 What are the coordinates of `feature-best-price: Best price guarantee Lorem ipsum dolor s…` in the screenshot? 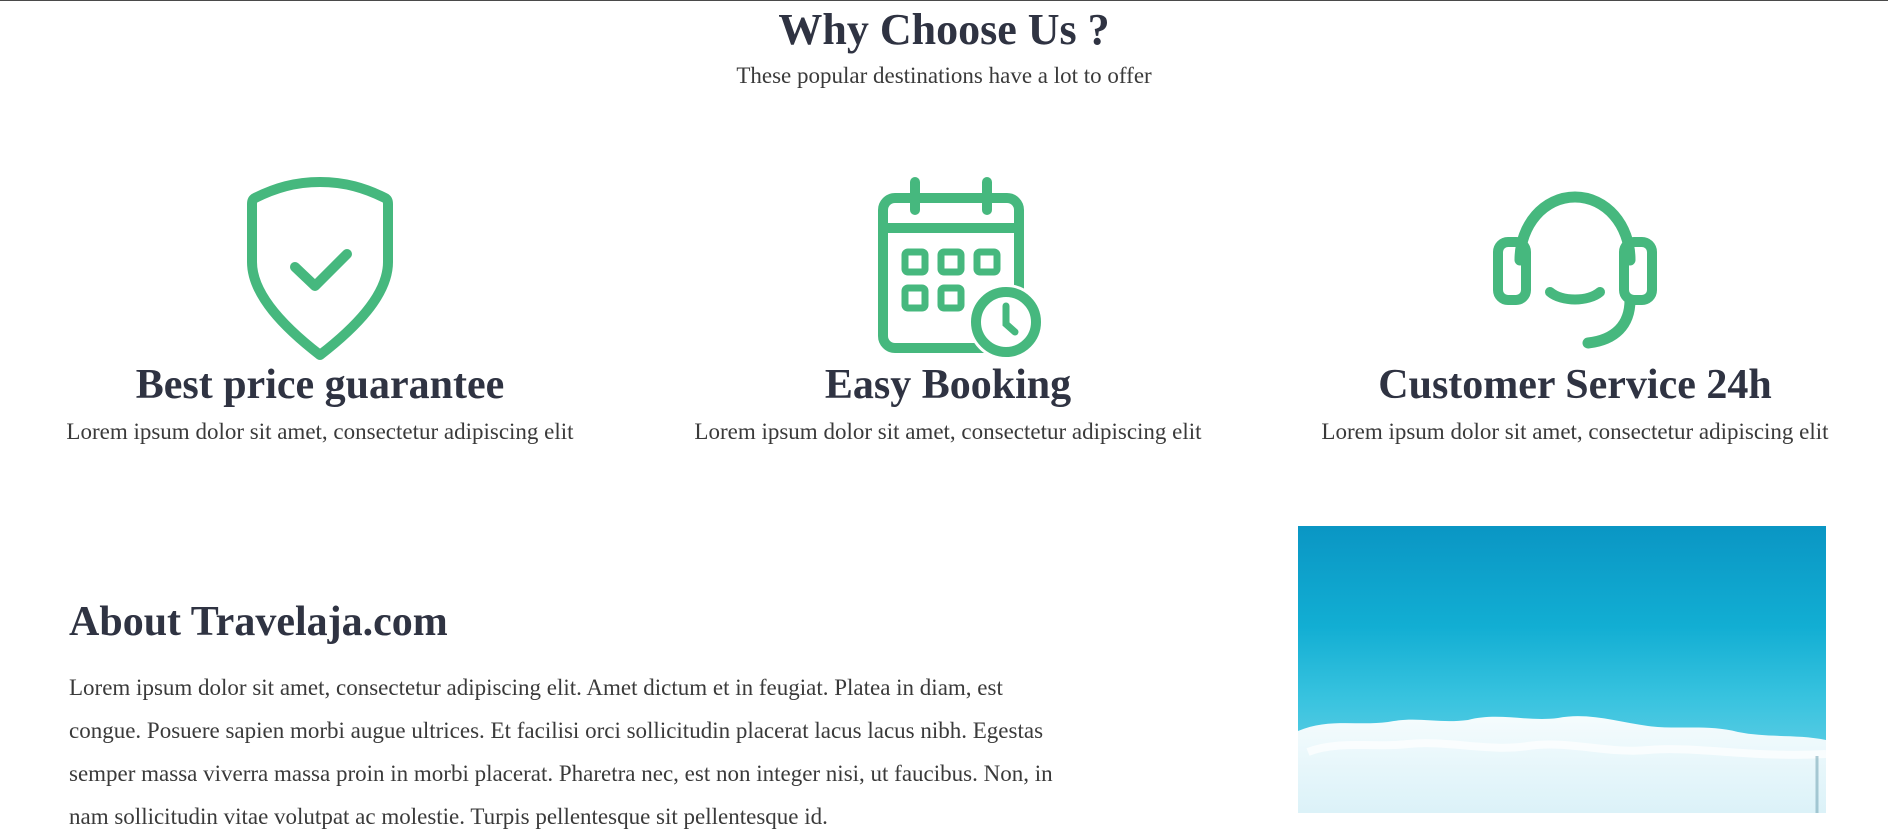 It's located at (320, 307).